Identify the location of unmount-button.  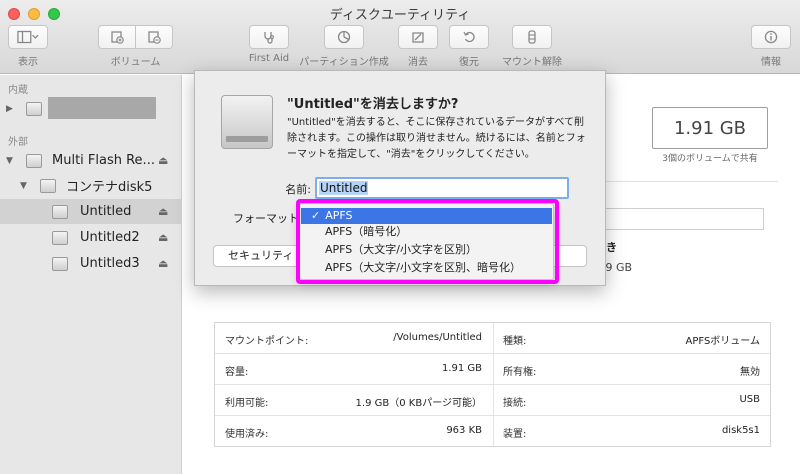
(532, 37).